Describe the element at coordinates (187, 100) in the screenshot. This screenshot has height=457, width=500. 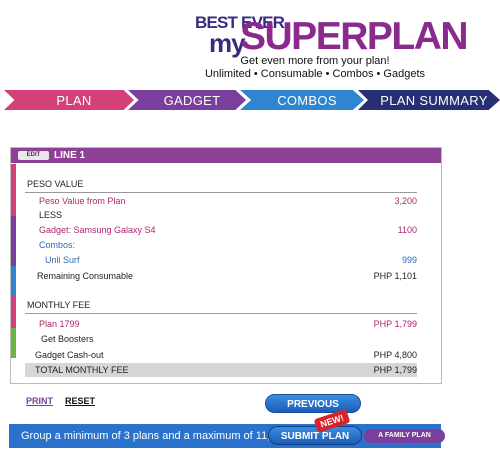
I see `step-gadget: GADGET` at that location.